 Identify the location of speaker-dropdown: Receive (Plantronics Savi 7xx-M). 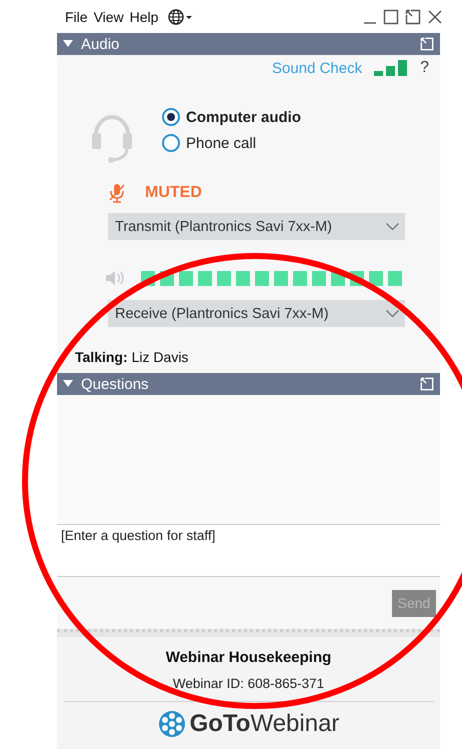
(256, 313).